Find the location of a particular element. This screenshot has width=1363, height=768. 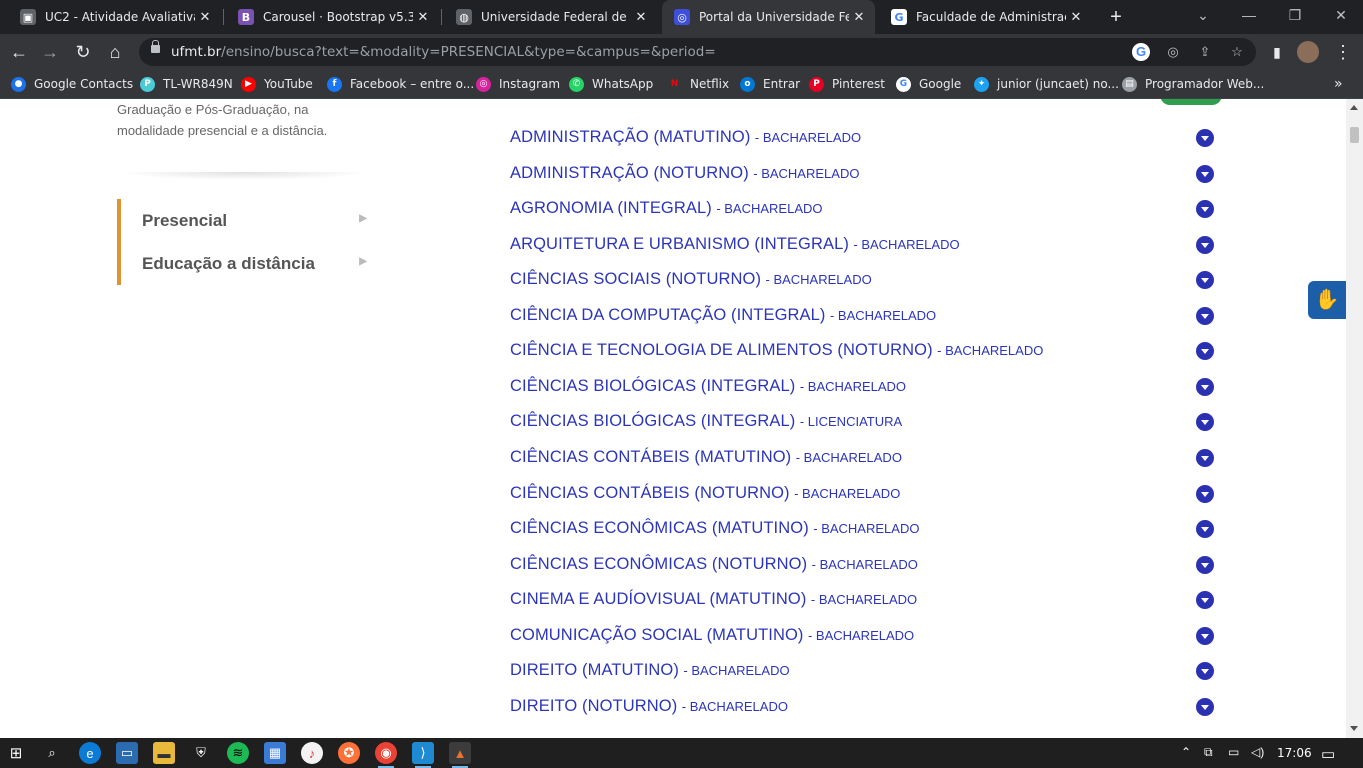

course-name-link: AGRONOMIA (INTEGRAL) is located at coordinates (611, 208).